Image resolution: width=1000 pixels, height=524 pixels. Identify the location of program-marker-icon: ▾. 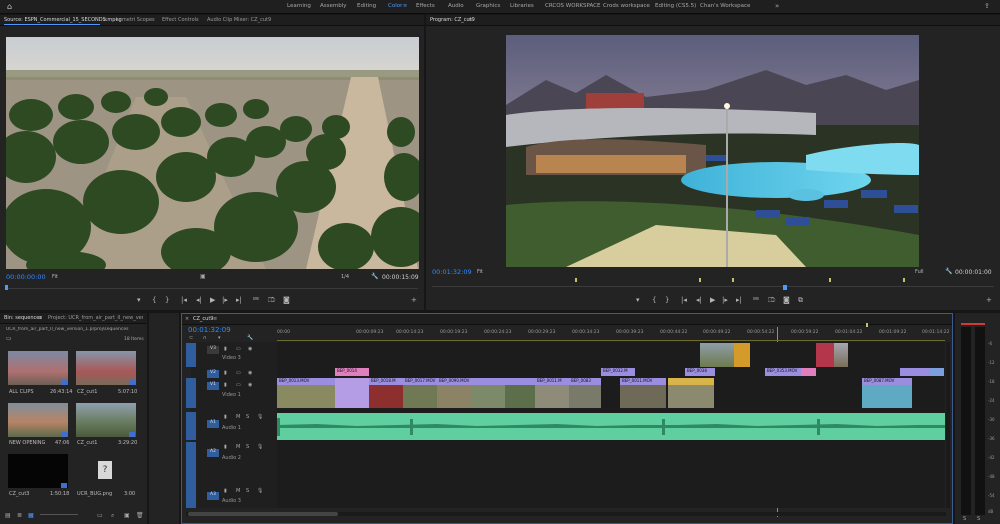
(638, 300).